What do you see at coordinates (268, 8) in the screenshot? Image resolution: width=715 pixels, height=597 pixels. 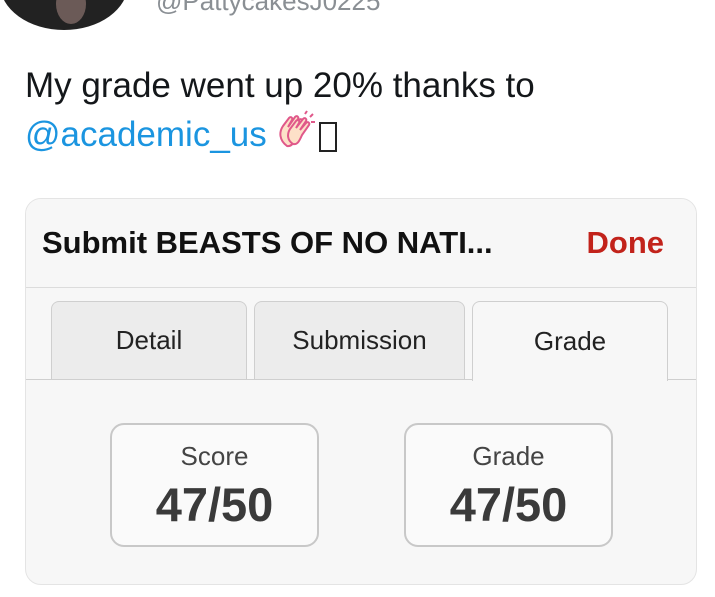 I see `user-handle: @PattycakesJ0225` at bounding box center [268, 8].